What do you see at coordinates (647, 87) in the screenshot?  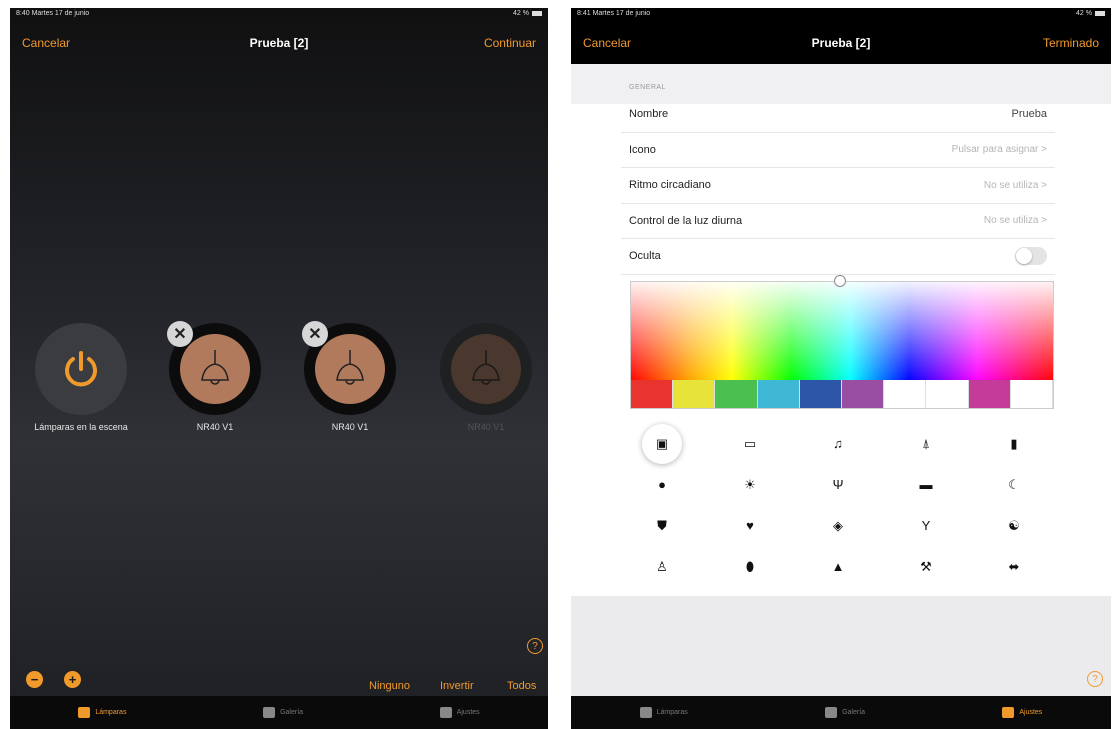 I see `section-header: GENERAL` at bounding box center [647, 87].